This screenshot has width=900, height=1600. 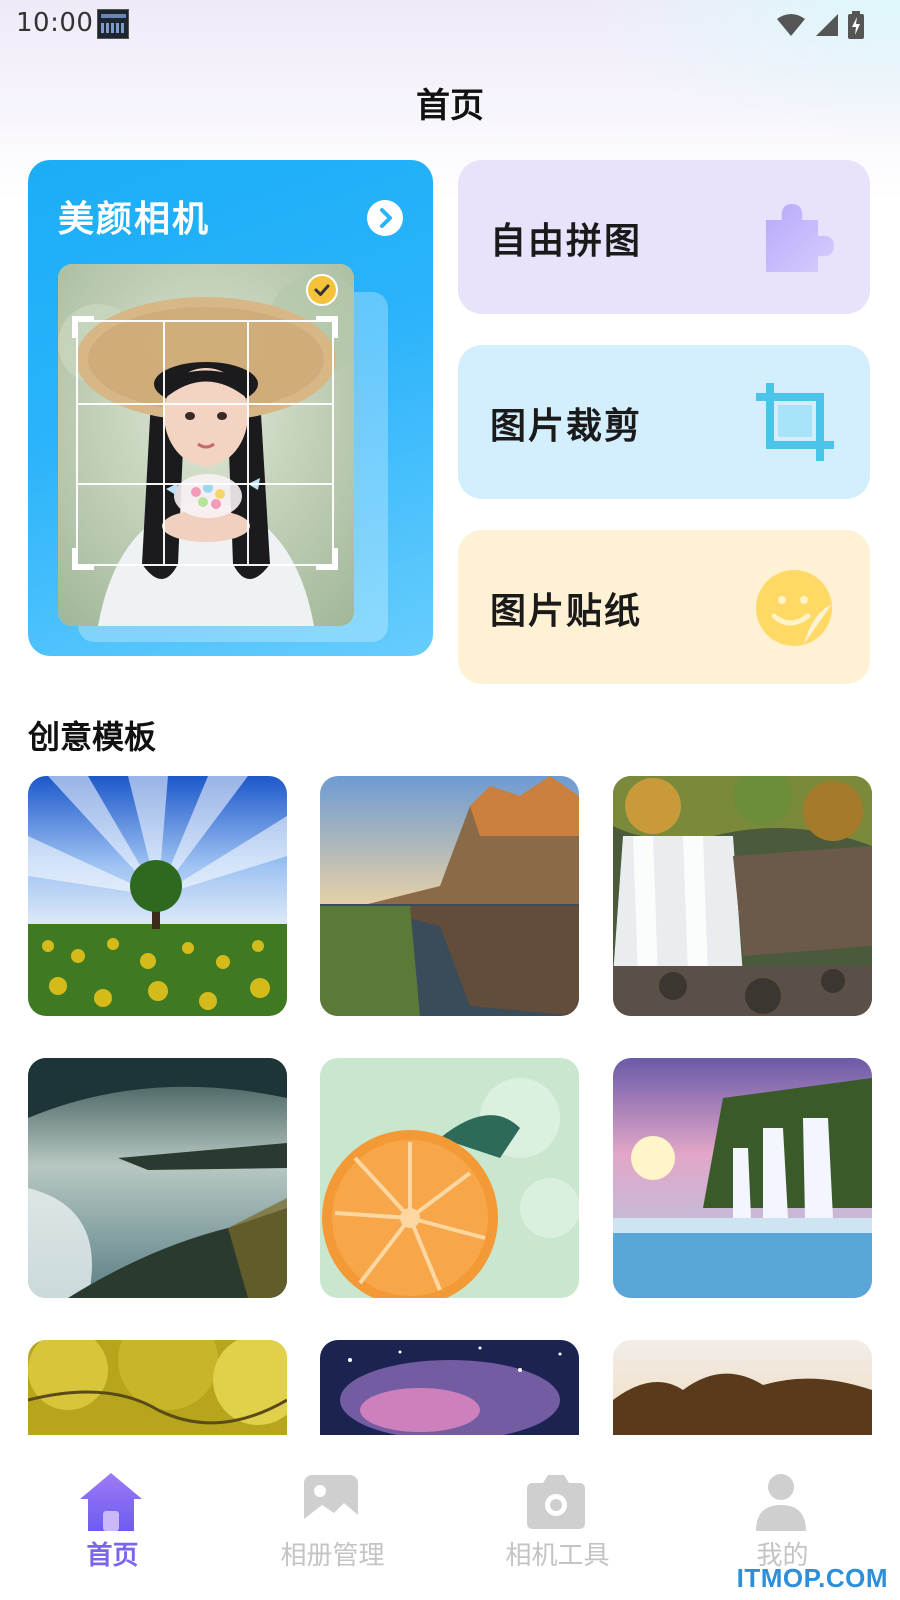 I want to click on beauty-camera-card: 美颜相机, so click(x=230, y=408).